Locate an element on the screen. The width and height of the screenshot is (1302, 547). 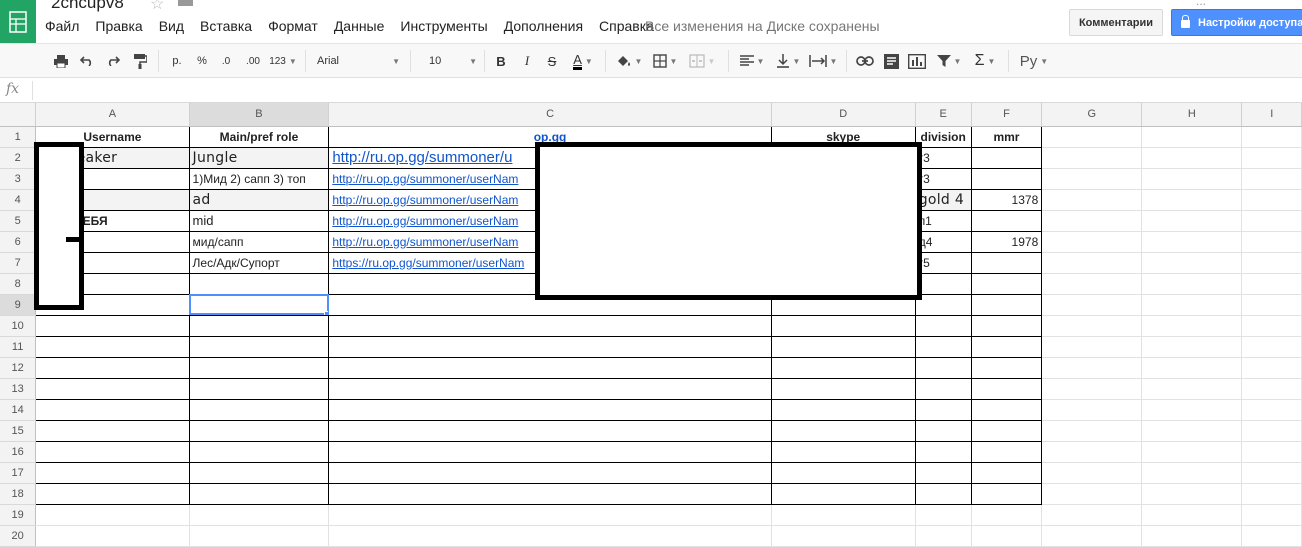
column-header: D is located at coordinates (843, 115).